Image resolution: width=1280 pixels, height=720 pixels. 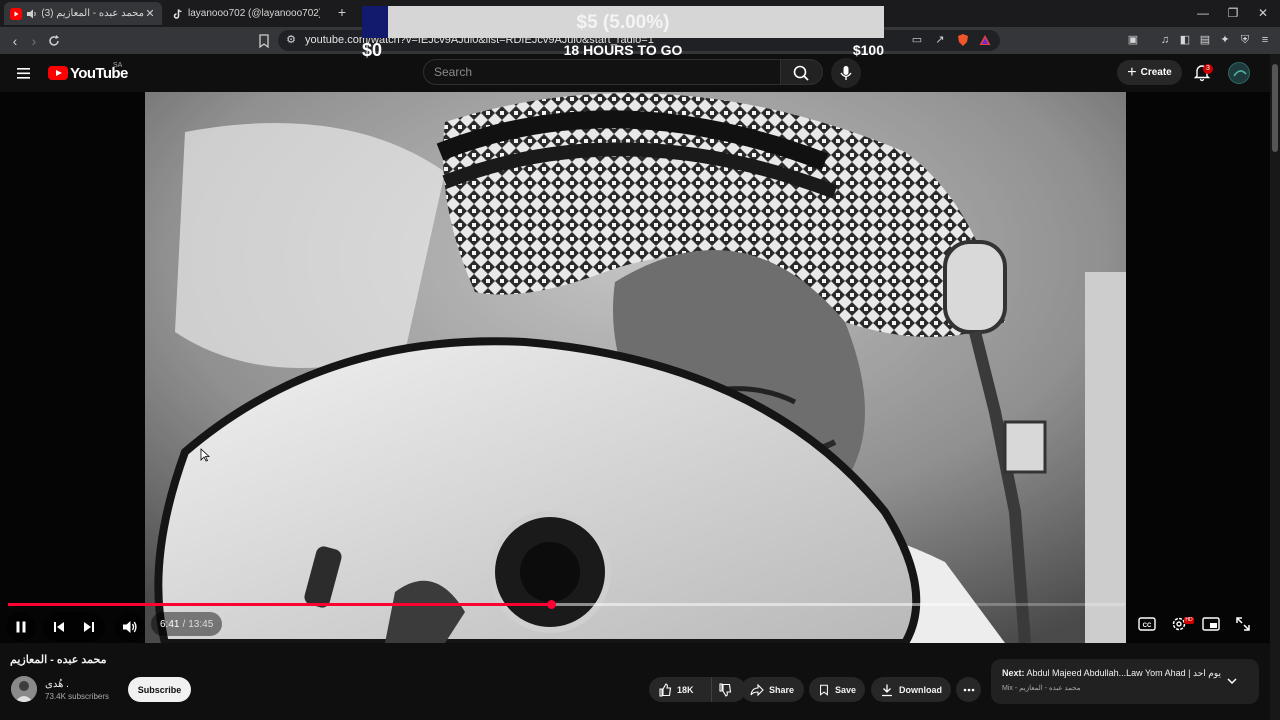 I want to click on like-count: 18K, so click(x=685, y=689).